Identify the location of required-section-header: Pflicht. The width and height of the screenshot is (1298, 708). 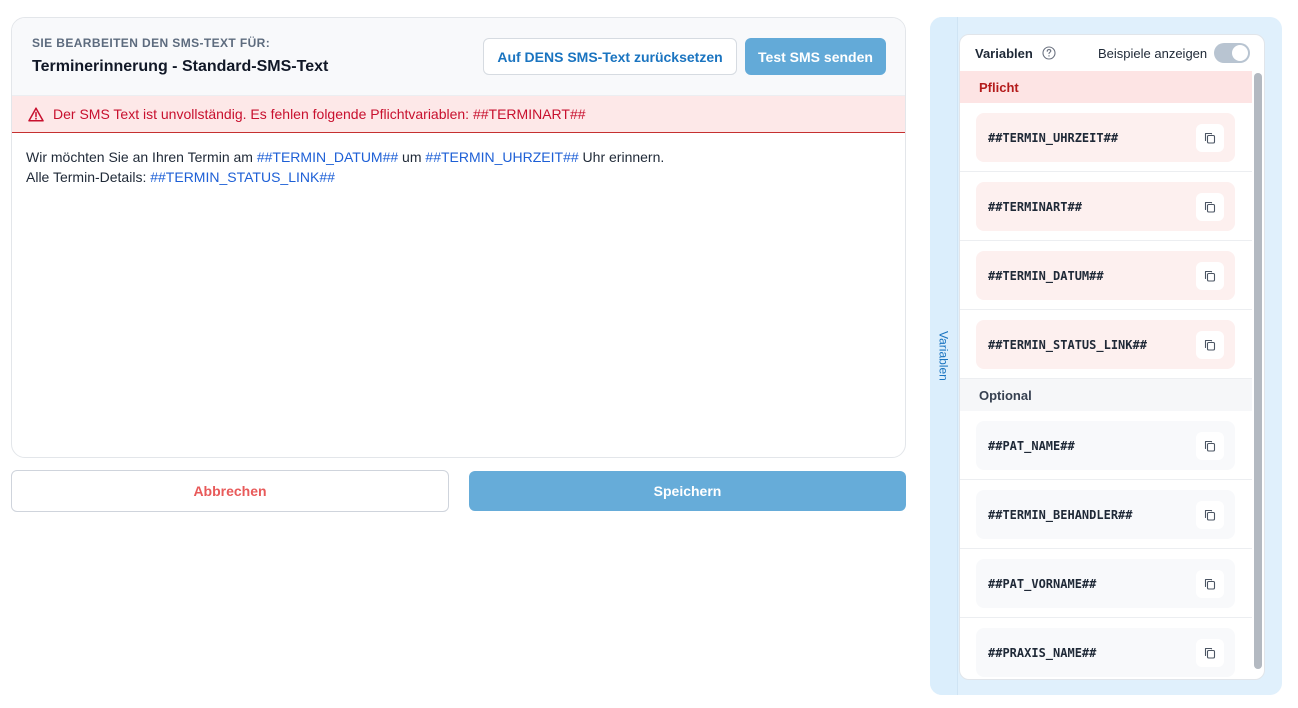
(1106, 87).